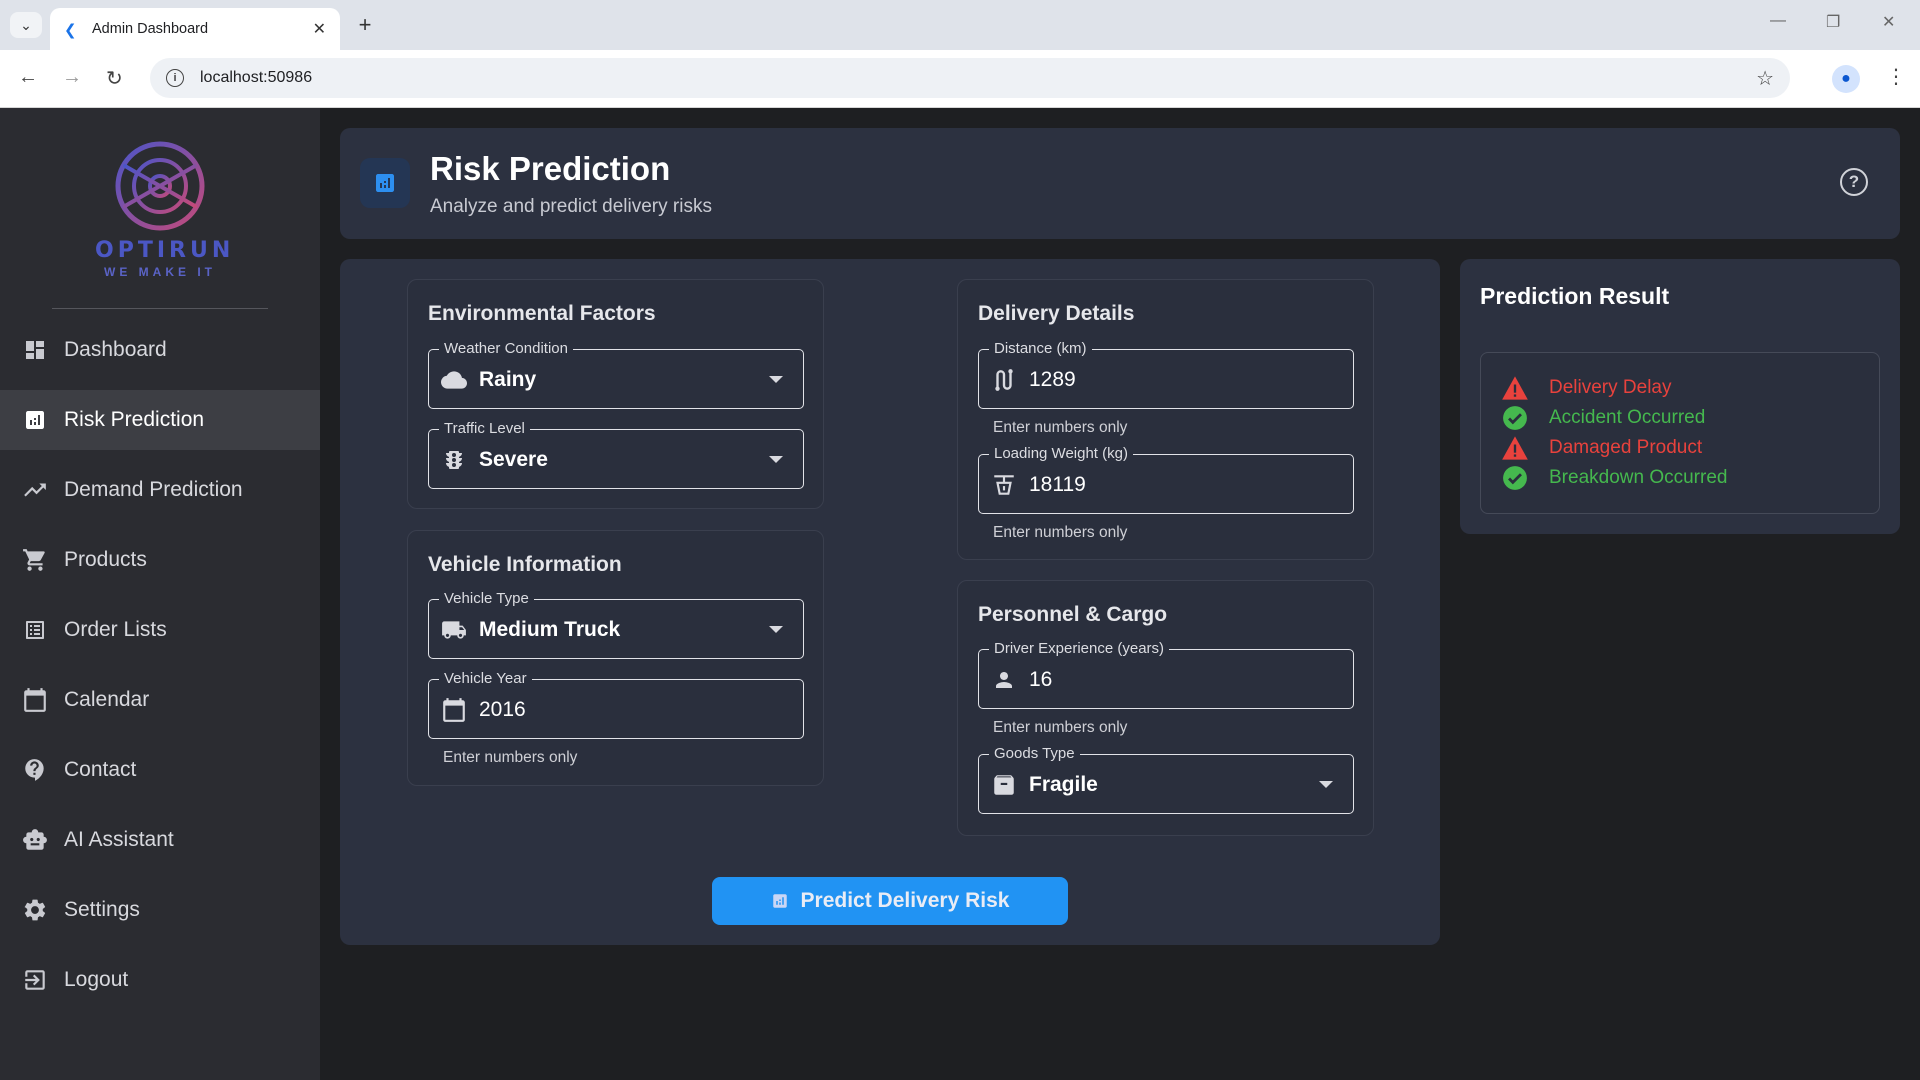 The height and width of the screenshot is (1080, 1920). I want to click on flutter-favicon-icon: ❮, so click(70, 30).